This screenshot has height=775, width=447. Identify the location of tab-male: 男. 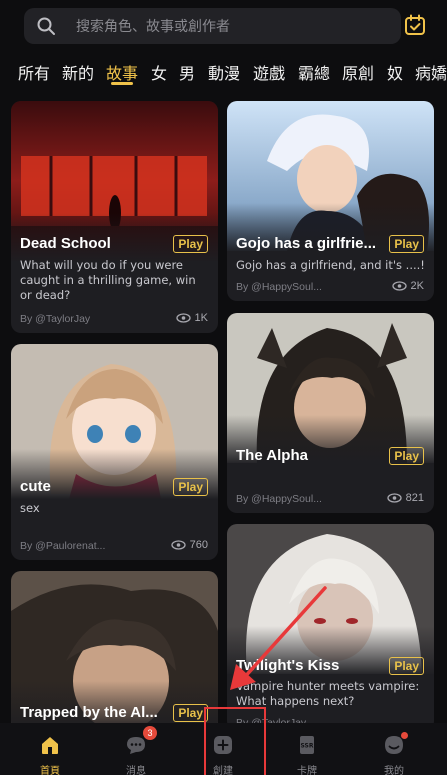
(187, 72).